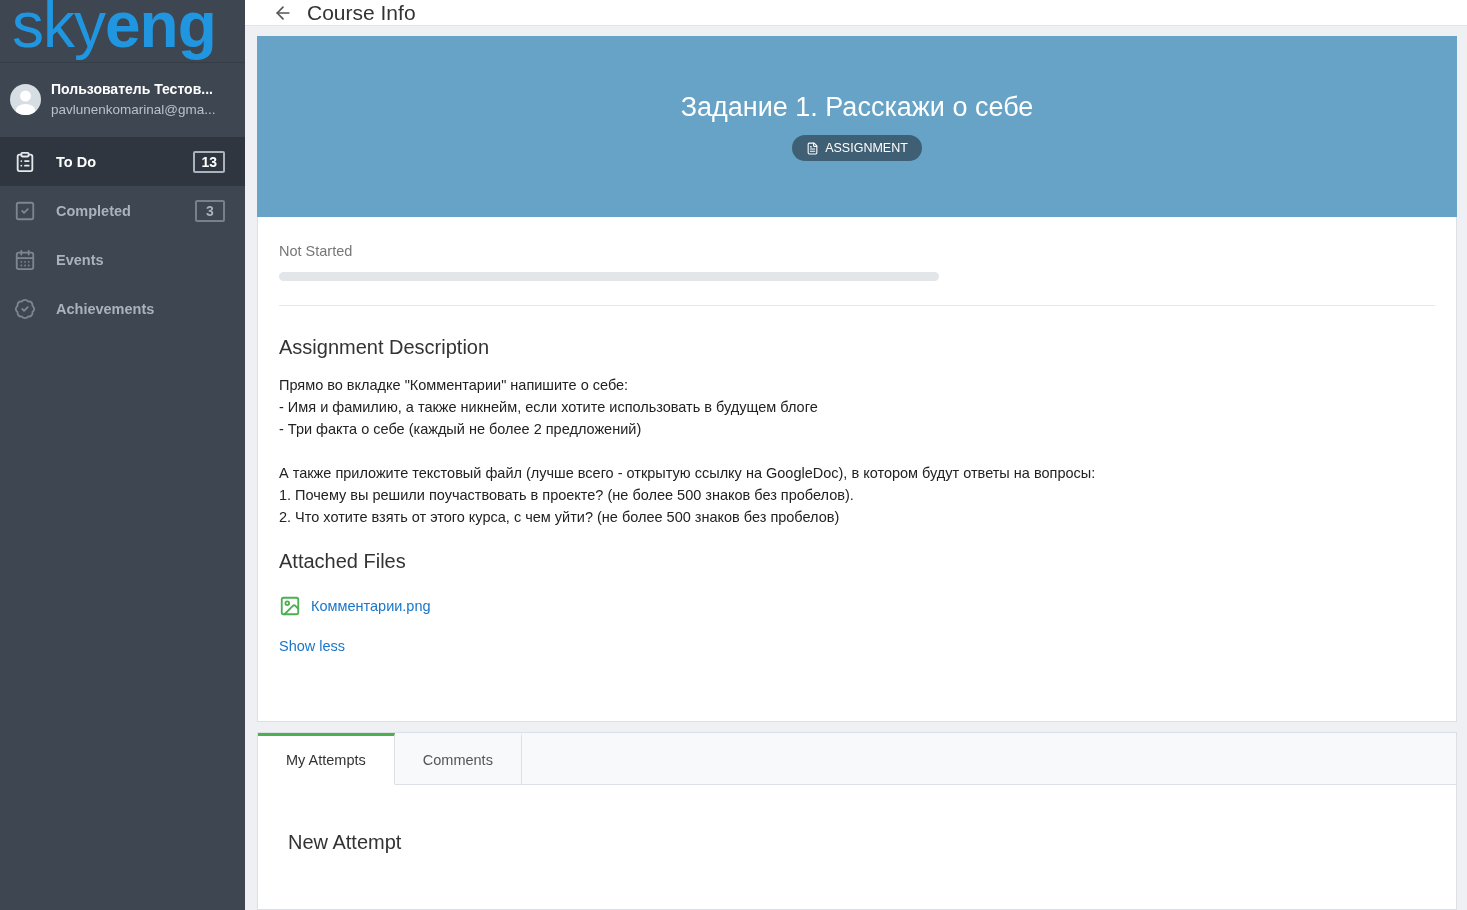 The width and height of the screenshot is (1467, 910). Describe the element at coordinates (25, 259) in the screenshot. I see `calendar-icon` at that location.